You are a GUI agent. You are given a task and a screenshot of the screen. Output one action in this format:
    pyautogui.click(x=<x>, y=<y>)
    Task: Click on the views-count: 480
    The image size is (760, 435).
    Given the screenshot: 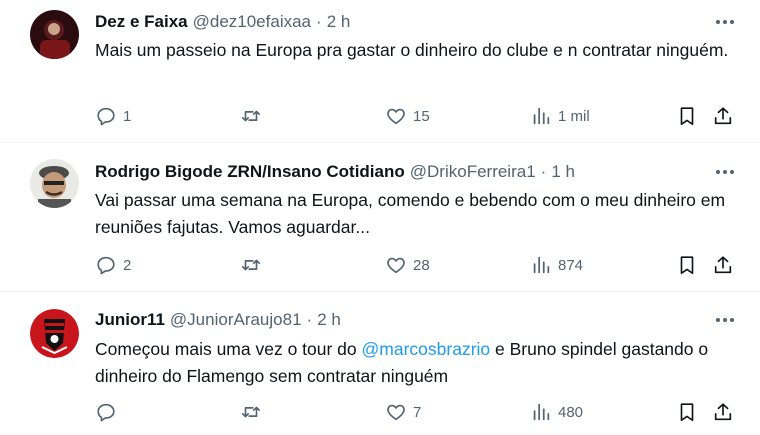 What is the action you would take?
    pyautogui.click(x=571, y=412)
    